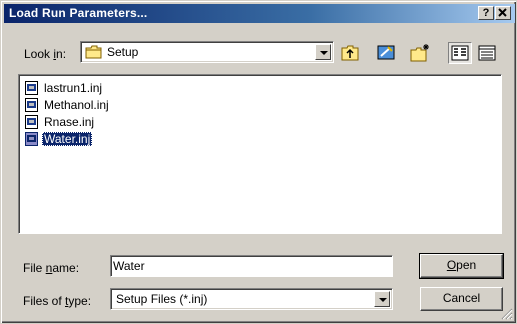 The height and width of the screenshot is (324, 517). I want to click on file-name-text: Methanol.inj, so click(76, 105).